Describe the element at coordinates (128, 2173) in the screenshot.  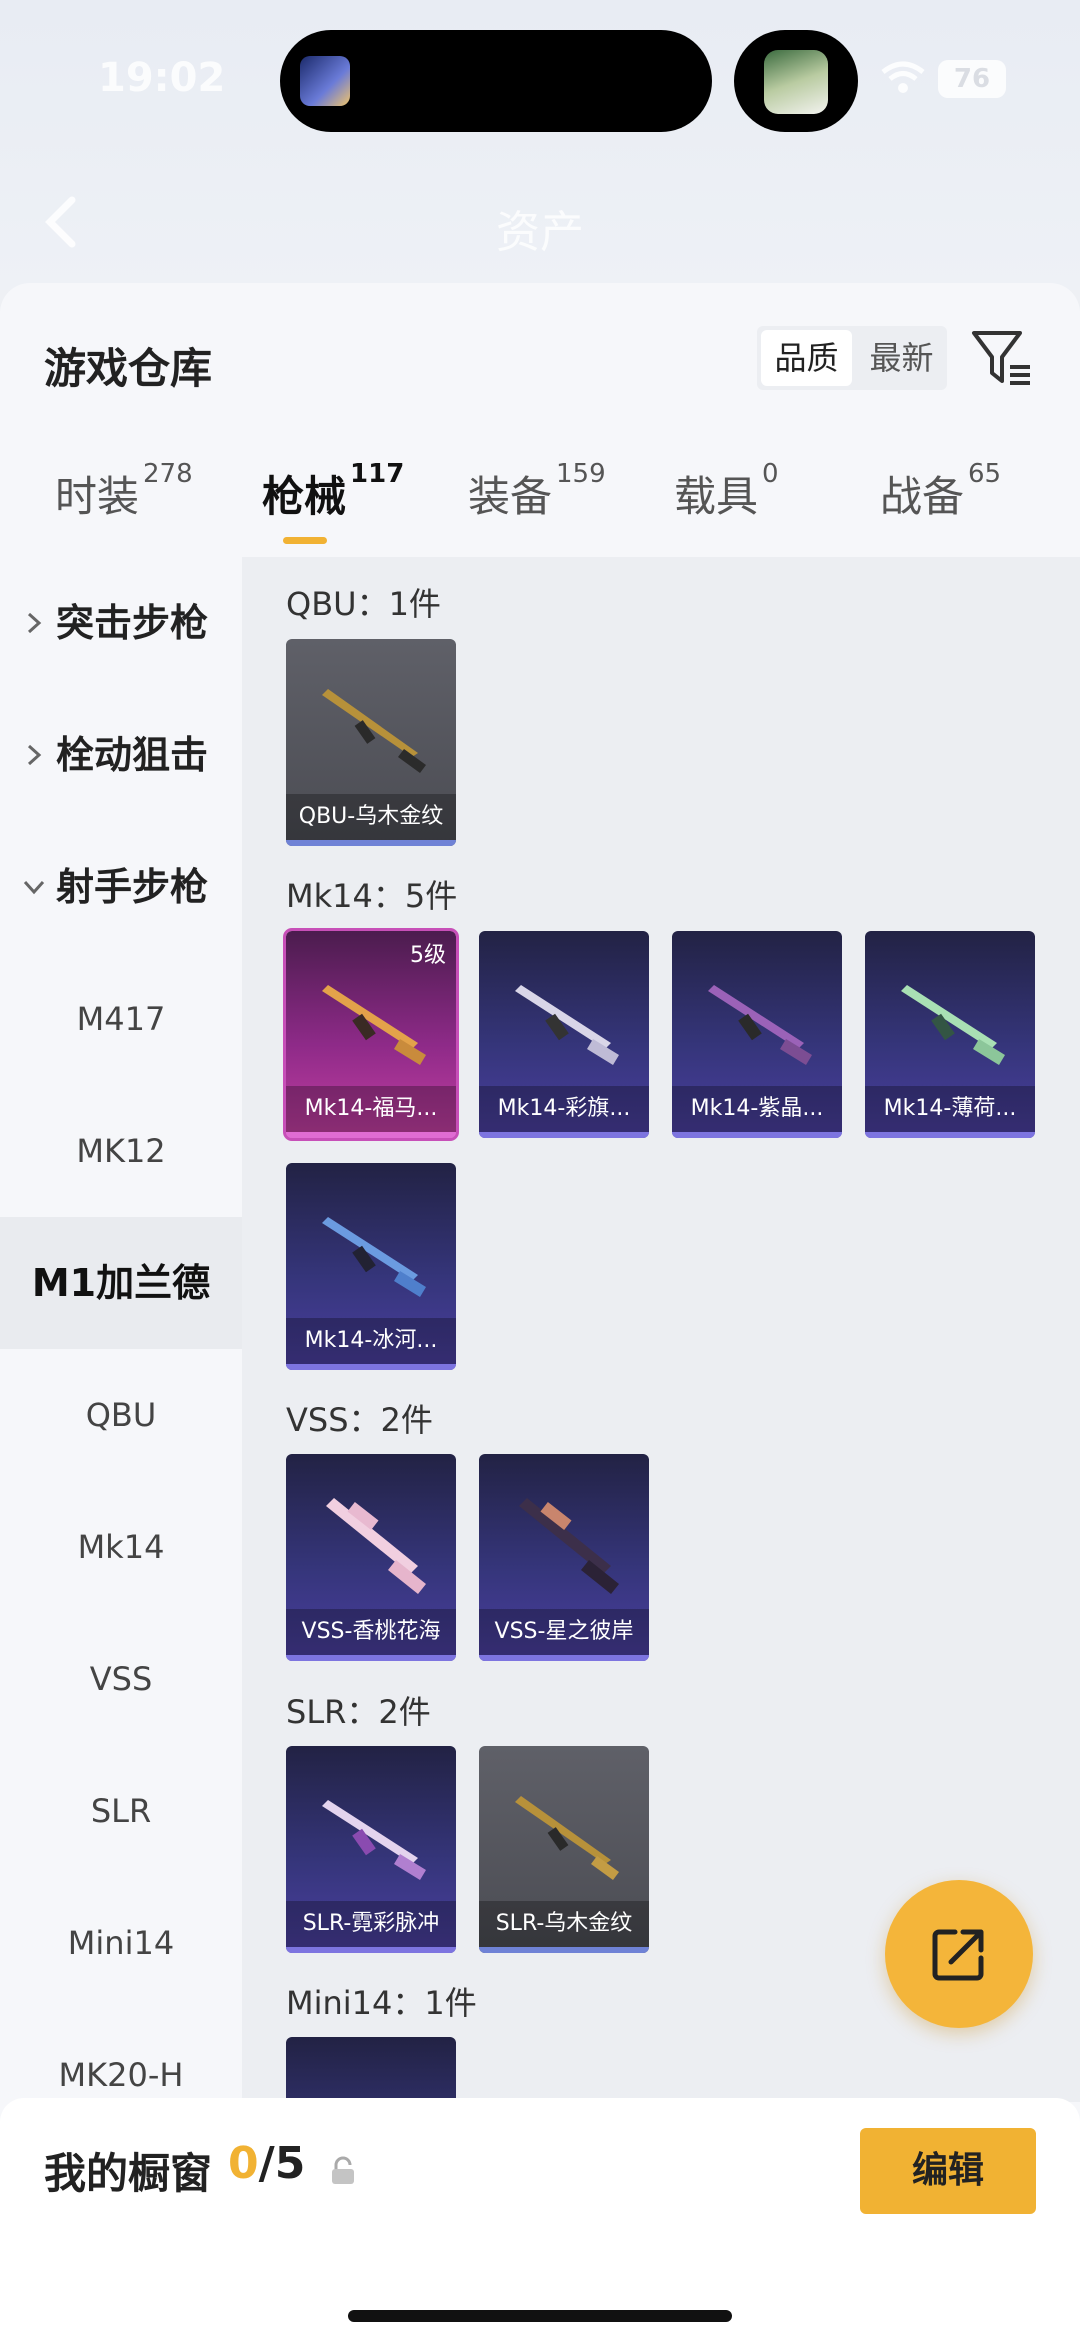
I see `showcase-label: 我的橱窗` at that location.